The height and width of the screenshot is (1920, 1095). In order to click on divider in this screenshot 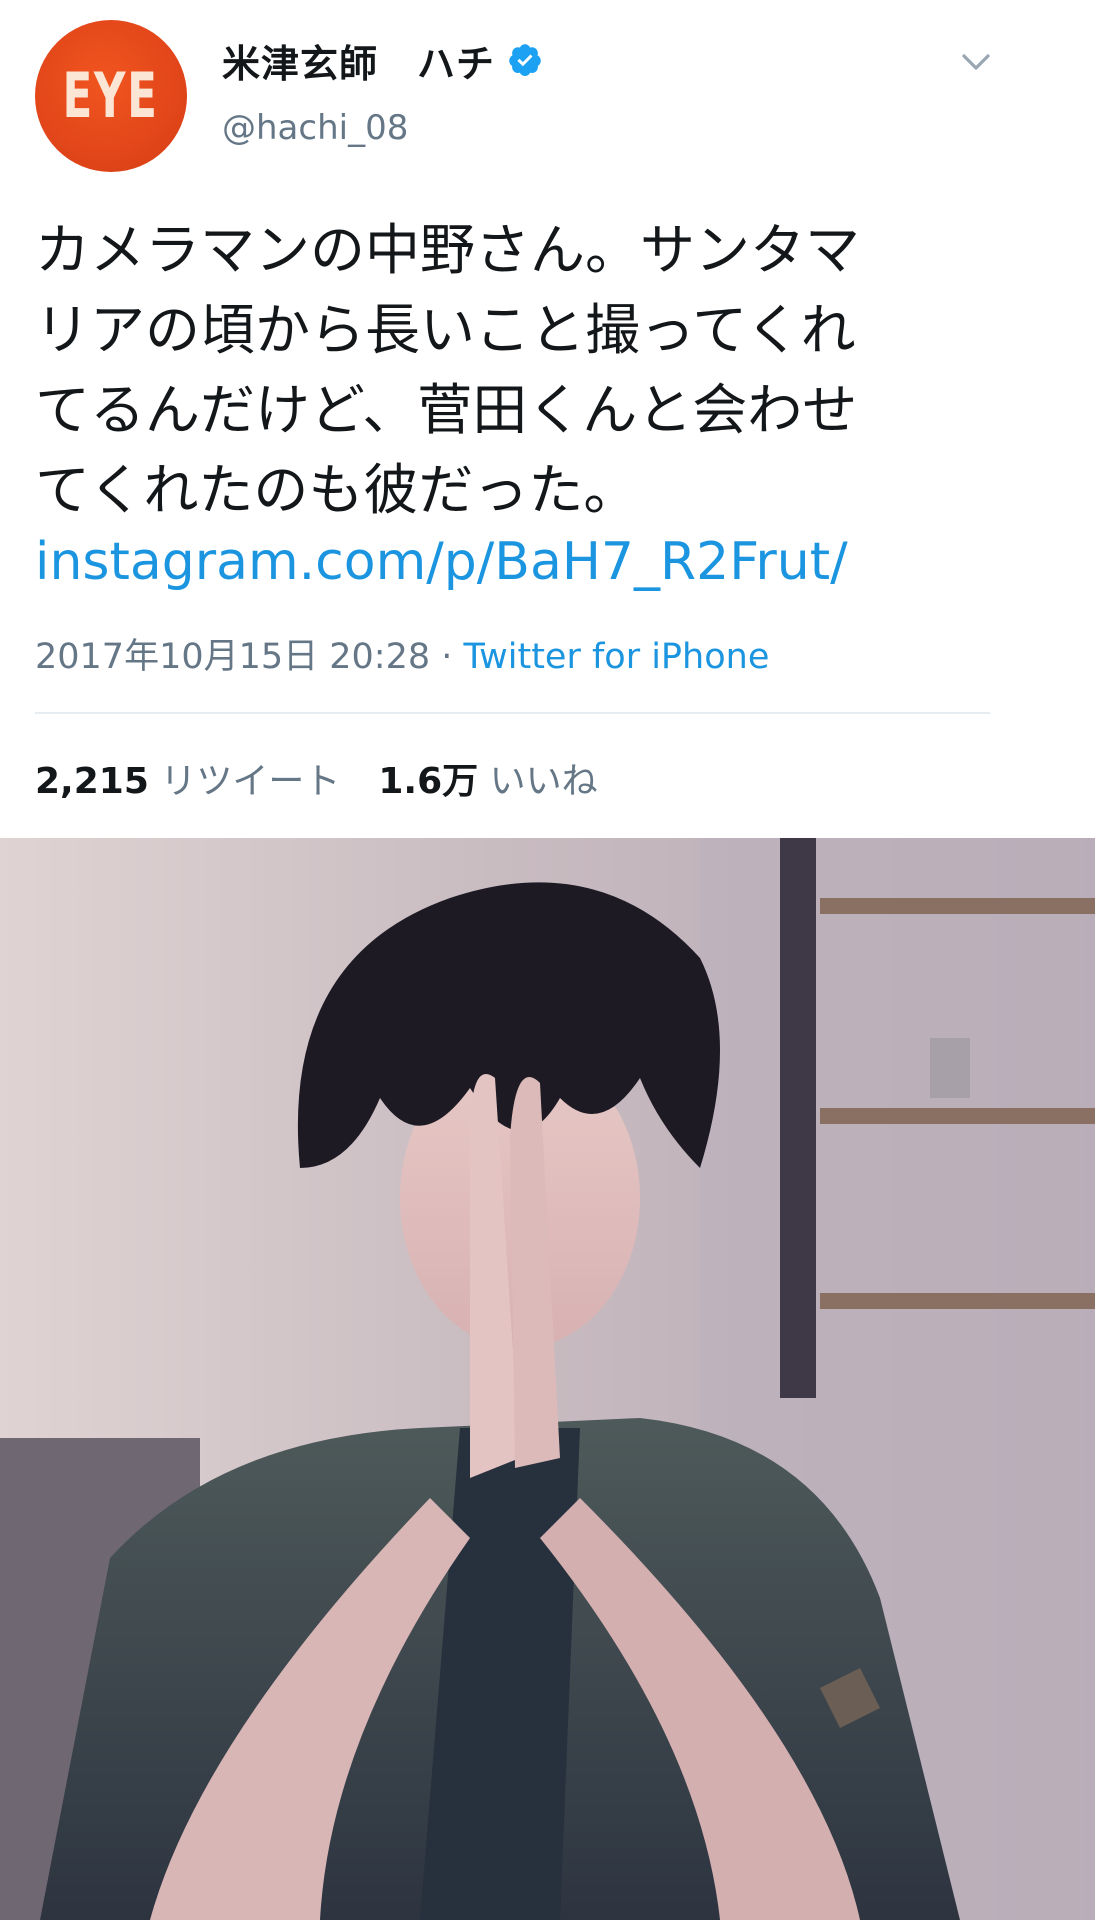, I will do `click(512, 713)`.